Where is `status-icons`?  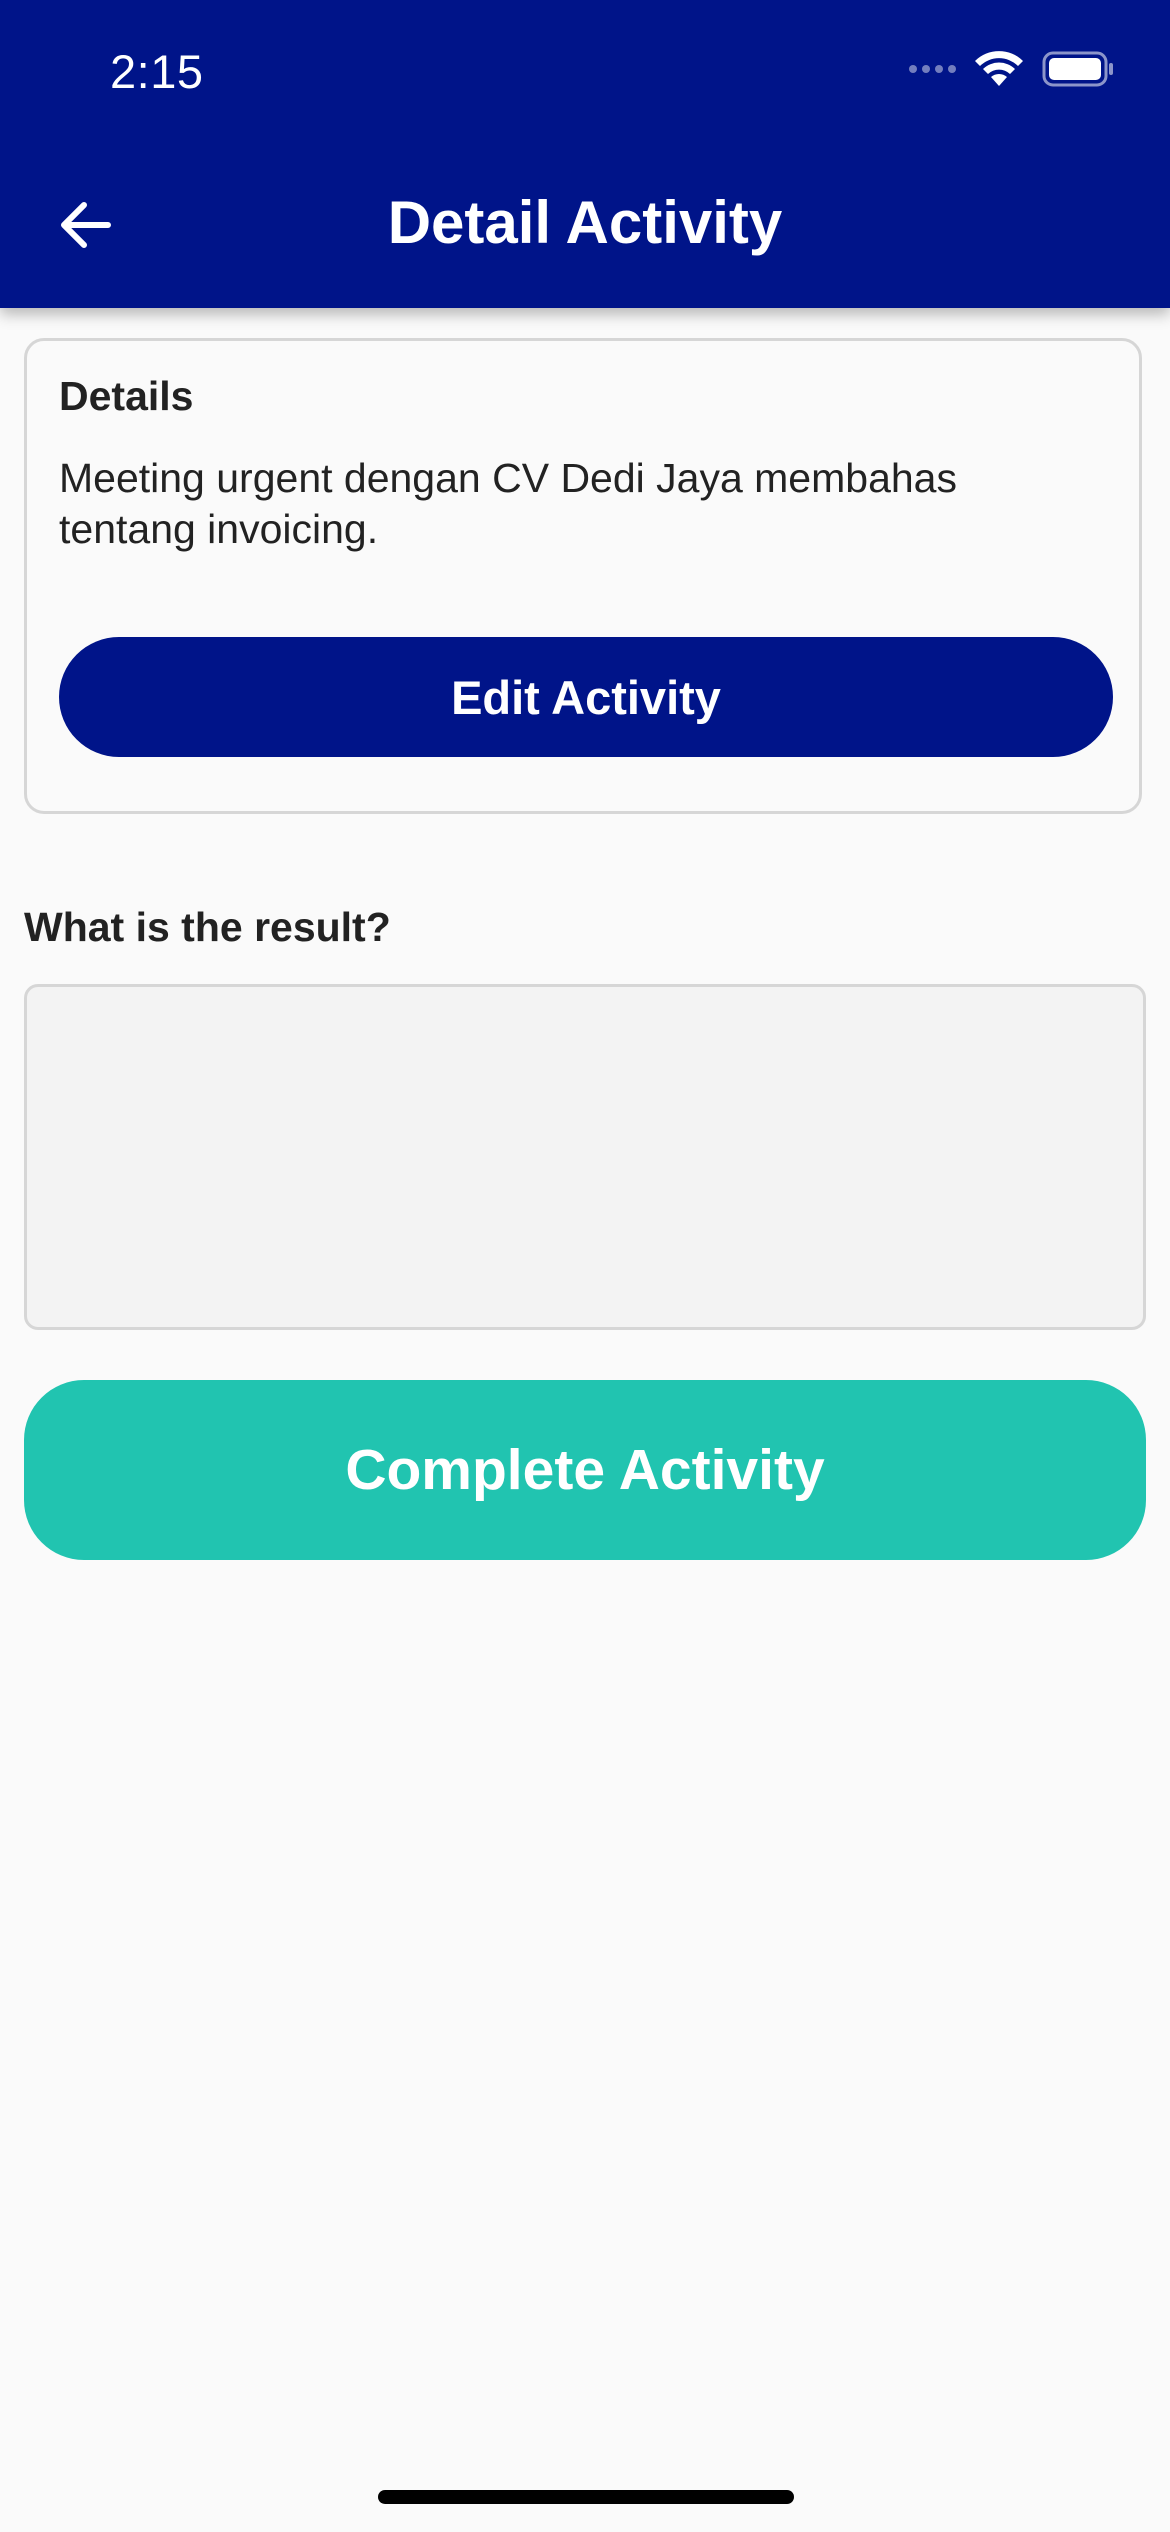 status-icons is located at coordinates (1012, 69).